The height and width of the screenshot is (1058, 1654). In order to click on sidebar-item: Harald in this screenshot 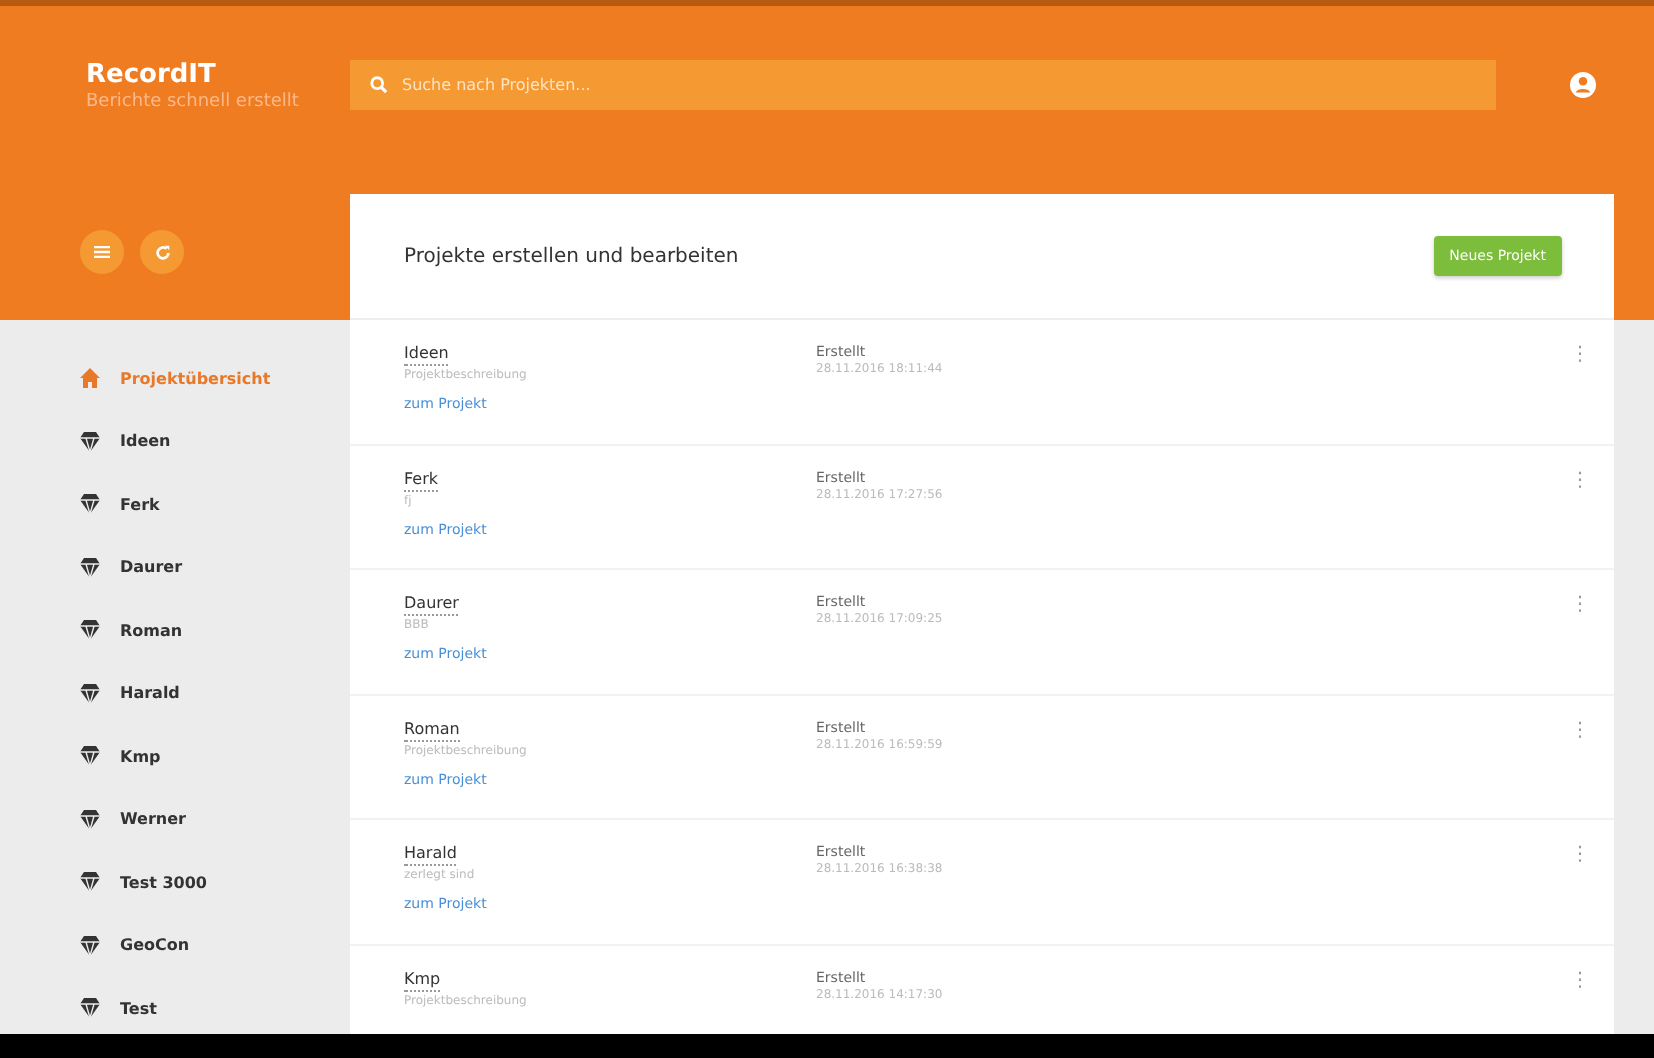, I will do `click(210, 693)`.